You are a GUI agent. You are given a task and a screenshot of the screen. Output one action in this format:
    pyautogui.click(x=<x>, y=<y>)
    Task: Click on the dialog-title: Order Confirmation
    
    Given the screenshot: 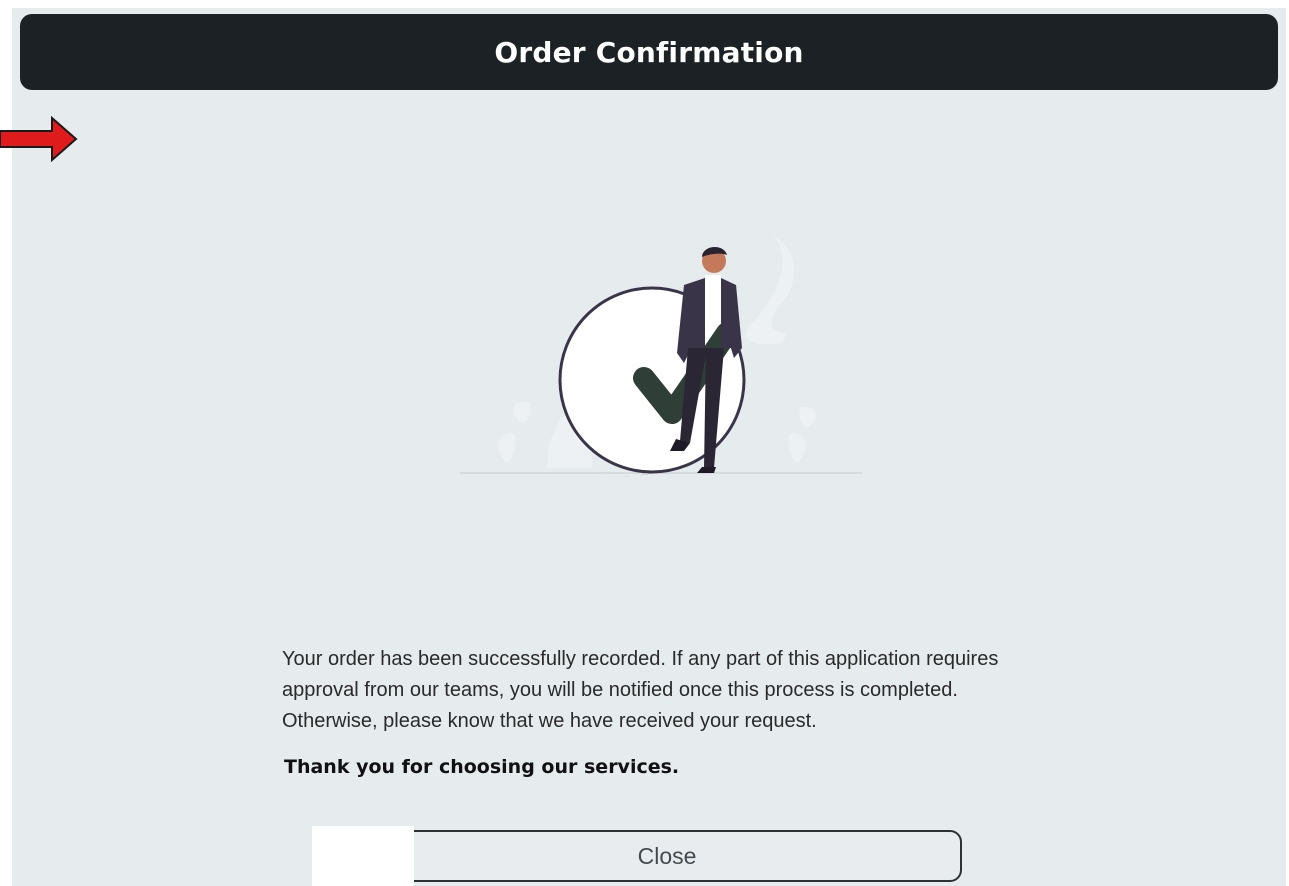 What is the action you would take?
    pyautogui.click(x=649, y=52)
    